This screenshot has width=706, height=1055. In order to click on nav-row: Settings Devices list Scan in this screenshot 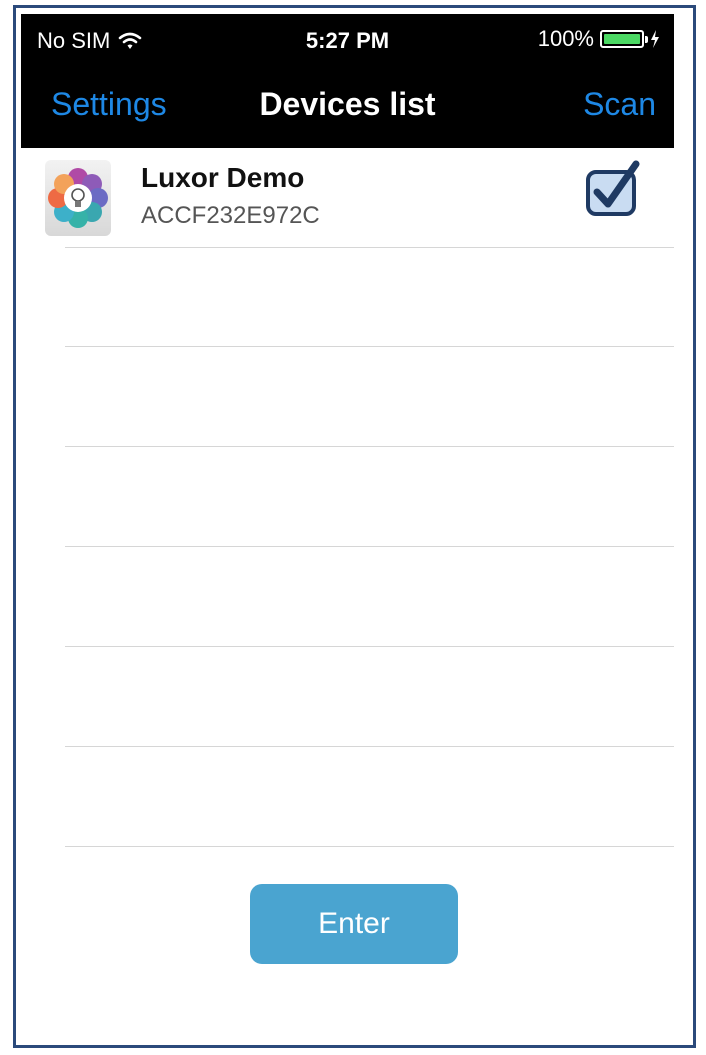, I will do `click(347, 107)`.